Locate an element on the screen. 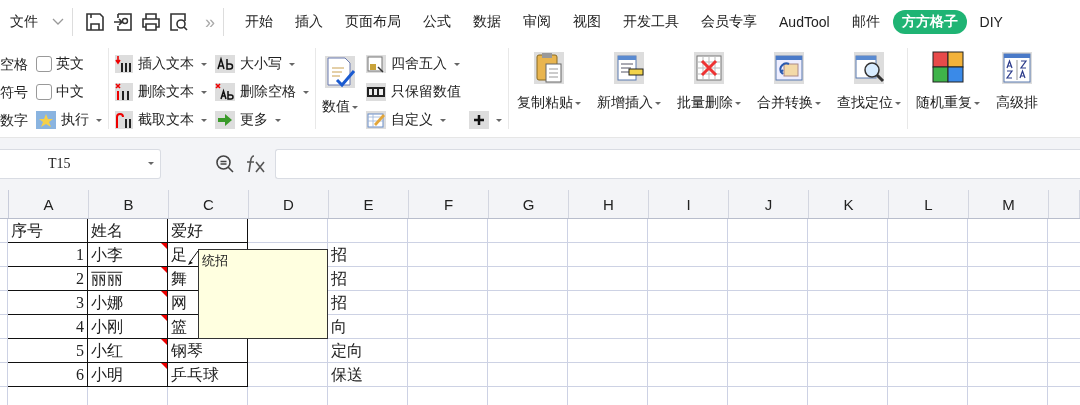  leader-line is located at coordinates (193, 258).